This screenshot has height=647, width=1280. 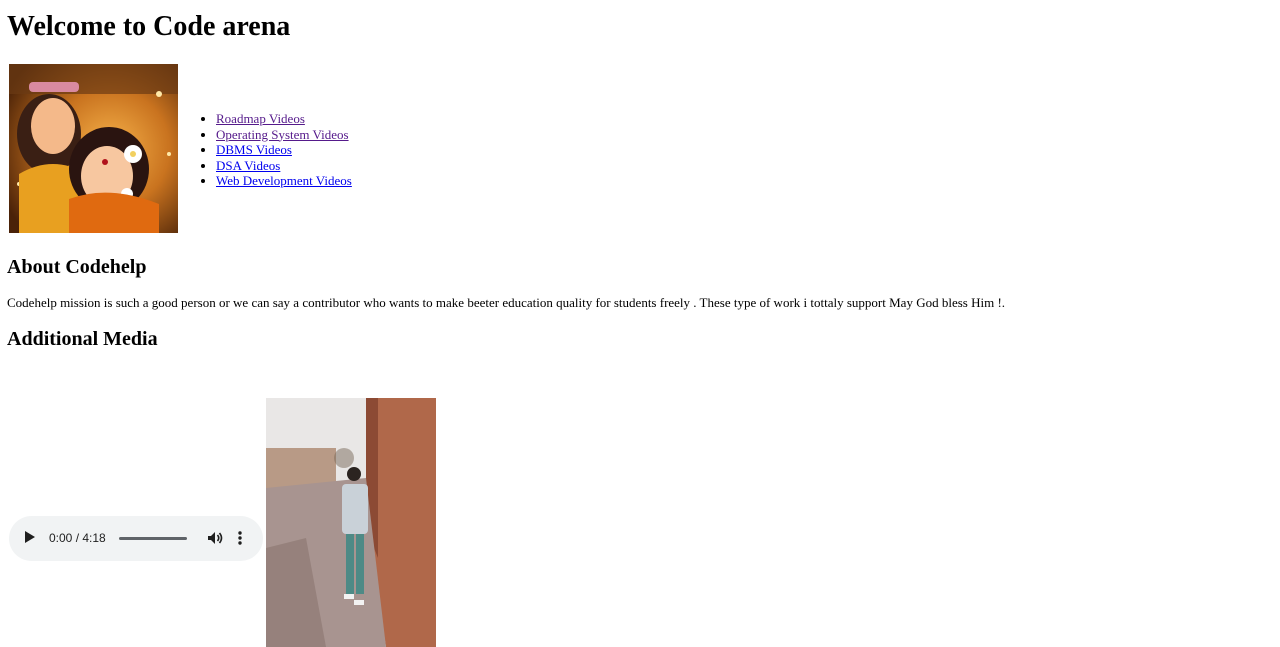 I want to click on audio-seek-bar, so click(x=153, y=538).